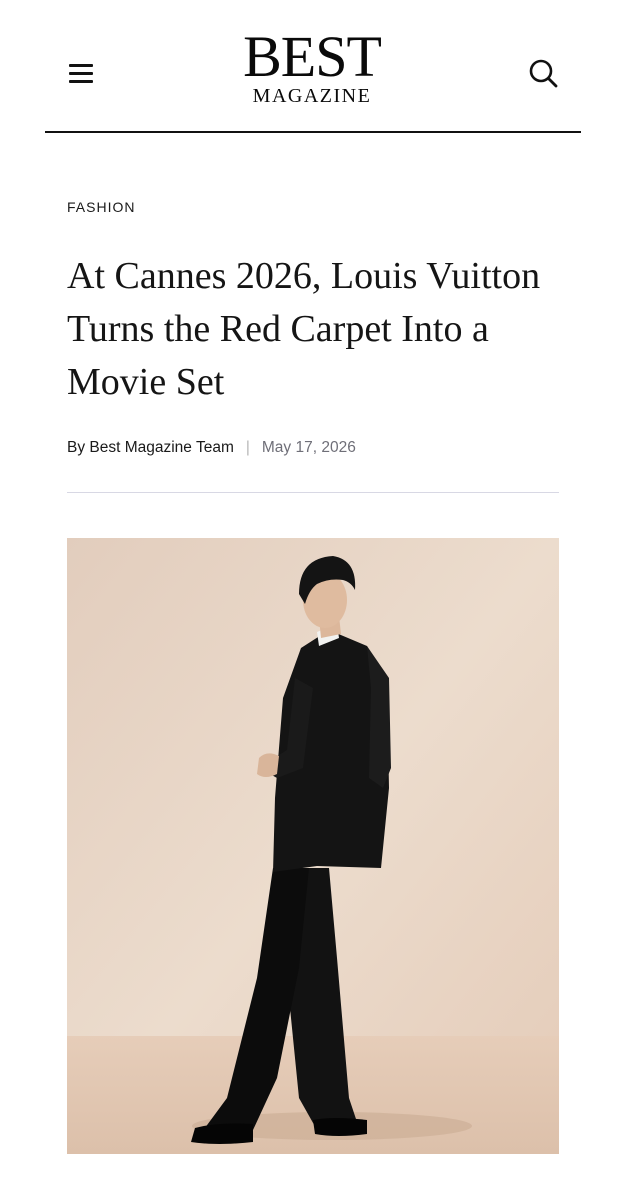  I want to click on article-category: FASHION, so click(101, 207).